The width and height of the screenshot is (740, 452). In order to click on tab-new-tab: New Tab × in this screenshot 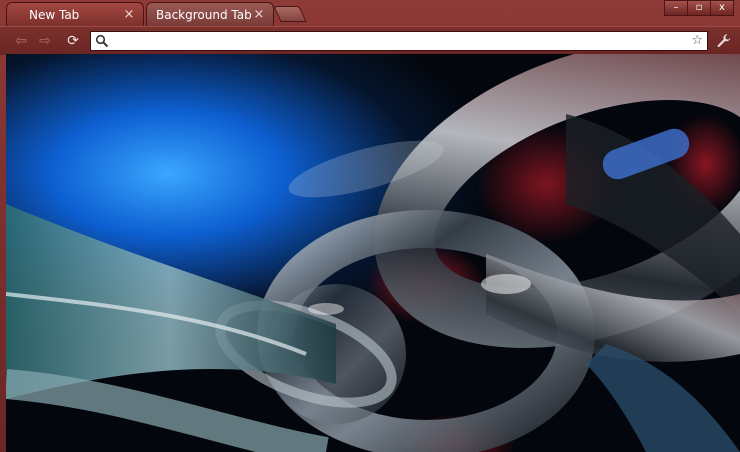, I will do `click(75, 14)`.